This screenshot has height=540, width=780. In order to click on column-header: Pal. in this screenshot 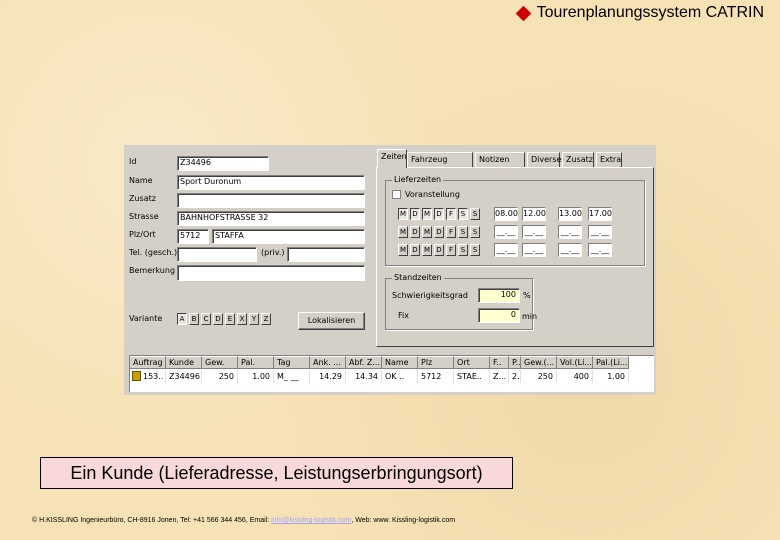, I will do `click(256, 362)`.